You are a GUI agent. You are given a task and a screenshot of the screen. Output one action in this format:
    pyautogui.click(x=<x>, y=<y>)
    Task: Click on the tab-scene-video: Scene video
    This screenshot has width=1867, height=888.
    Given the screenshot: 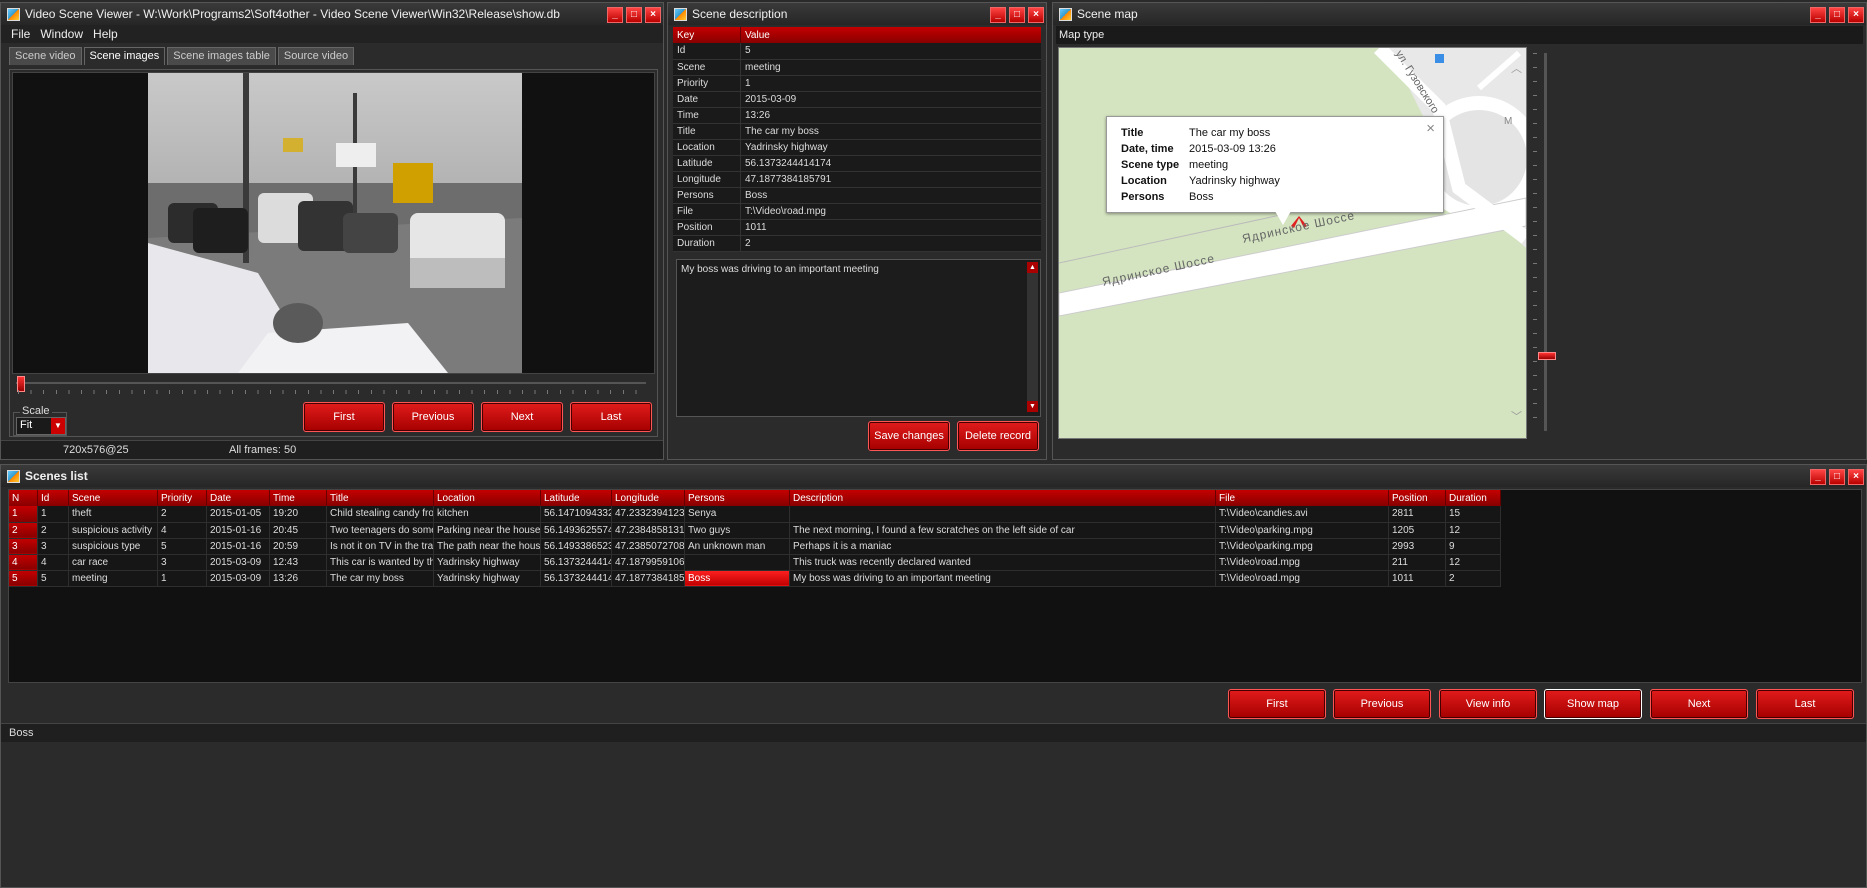 What is the action you would take?
    pyautogui.click(x=45, y=56)
    